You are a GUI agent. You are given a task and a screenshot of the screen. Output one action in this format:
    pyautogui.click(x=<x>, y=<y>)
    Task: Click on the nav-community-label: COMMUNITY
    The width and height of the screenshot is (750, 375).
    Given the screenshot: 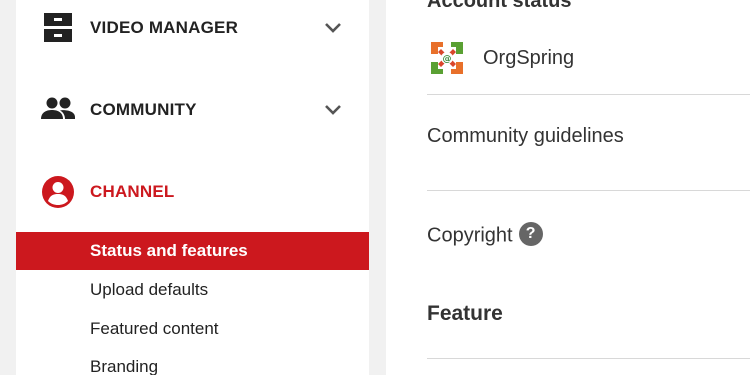 What is the action you would take?
    pyautogui.click(x=143, y=109)
    